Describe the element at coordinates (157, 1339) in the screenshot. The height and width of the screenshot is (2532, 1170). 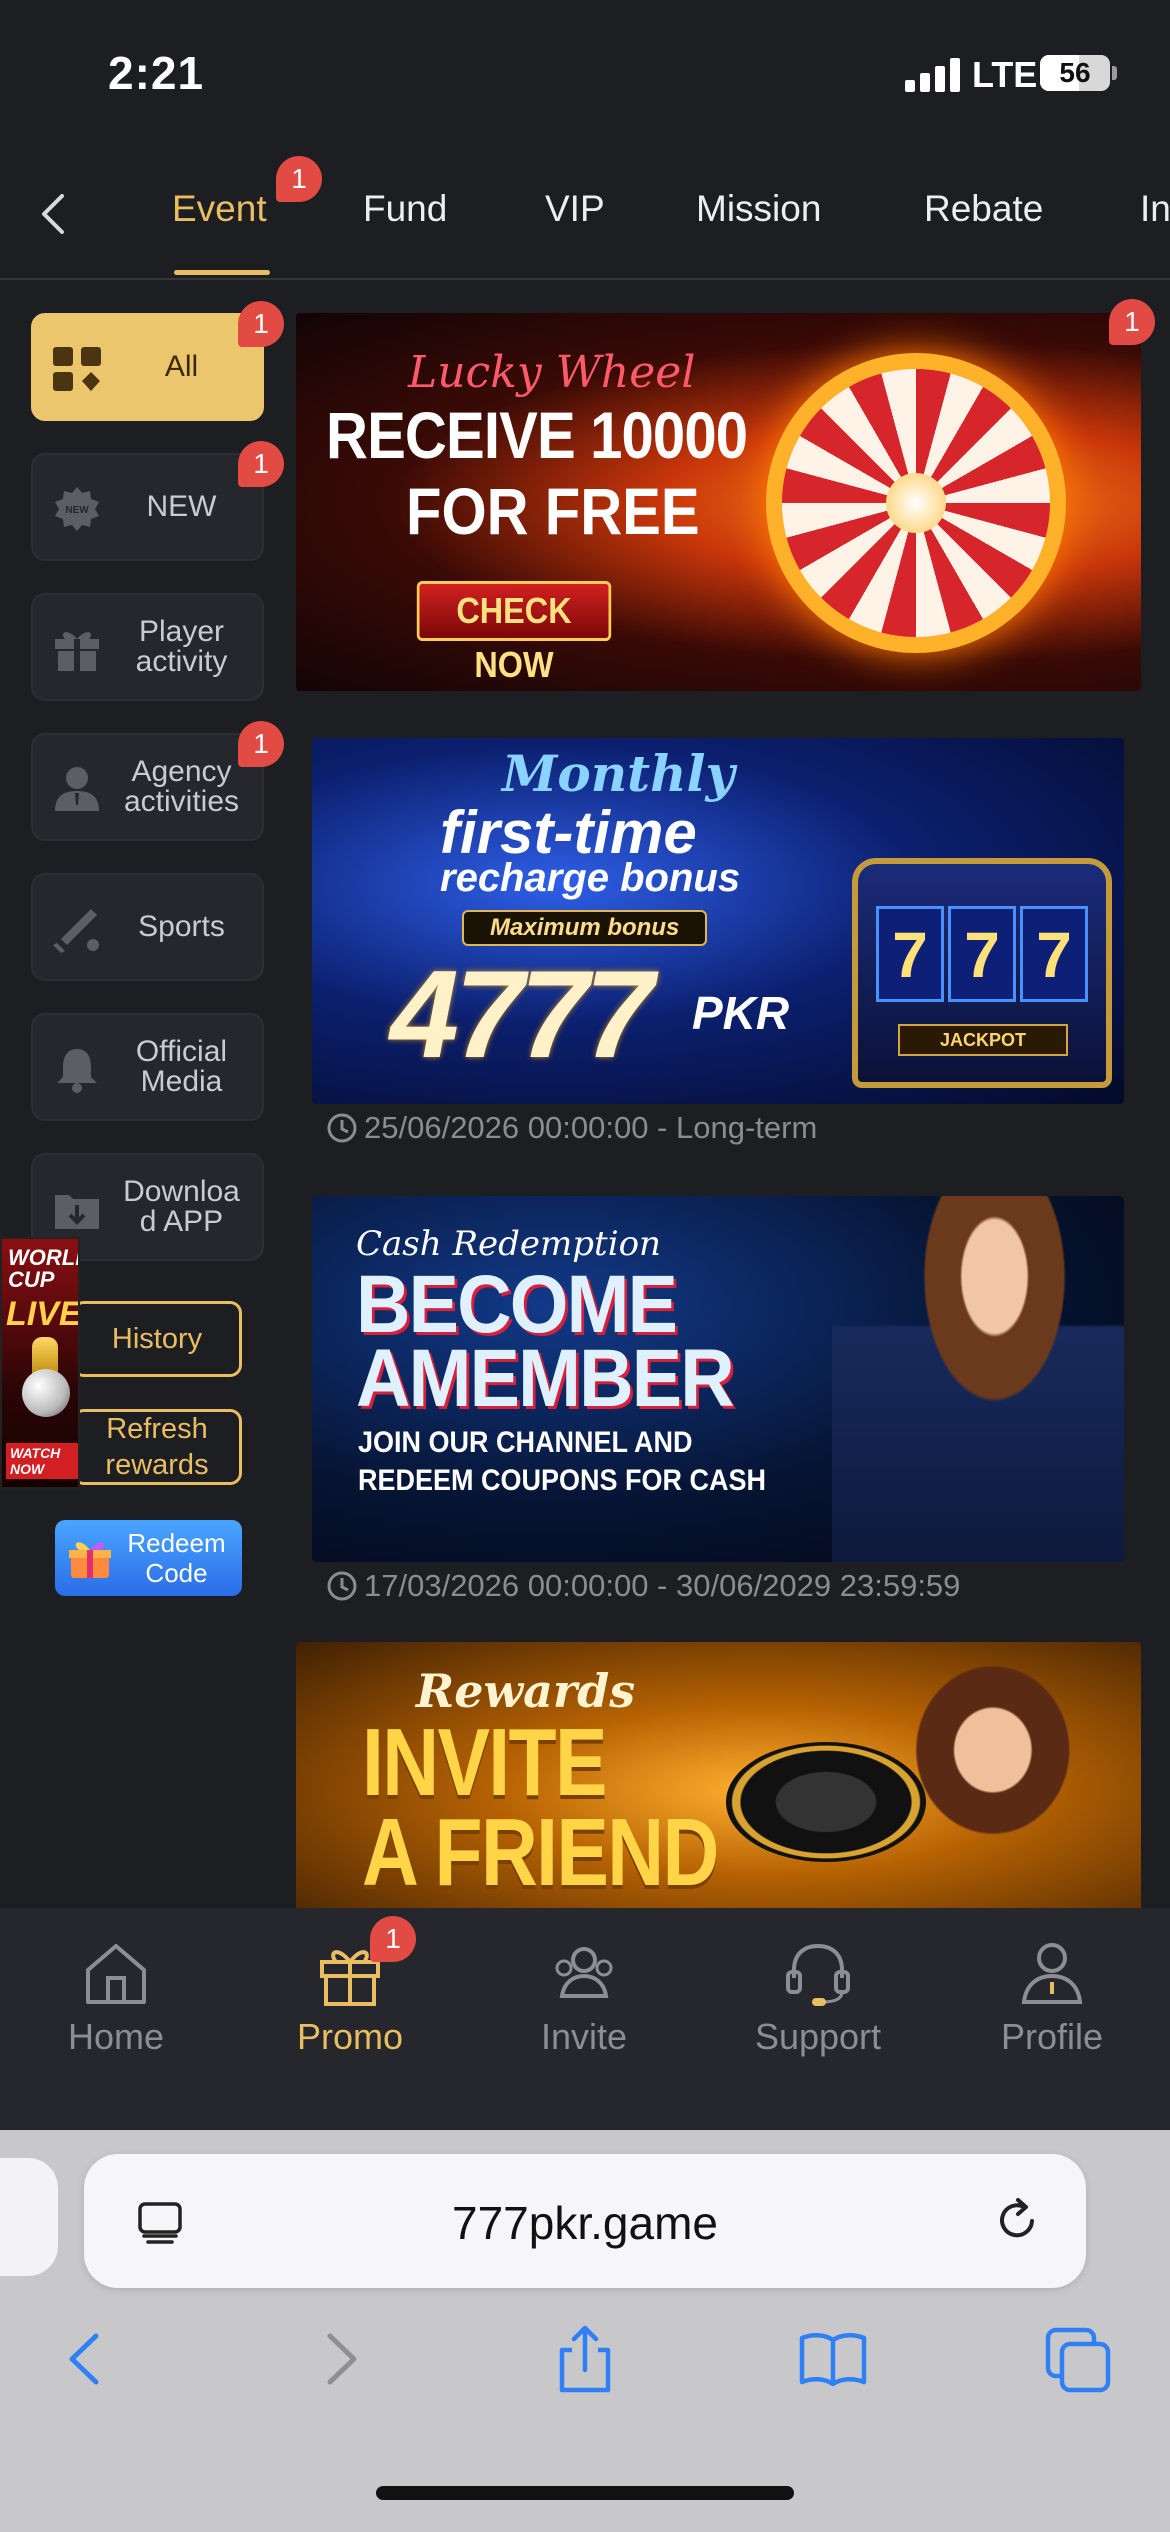
I see `history-button: History` at that location.